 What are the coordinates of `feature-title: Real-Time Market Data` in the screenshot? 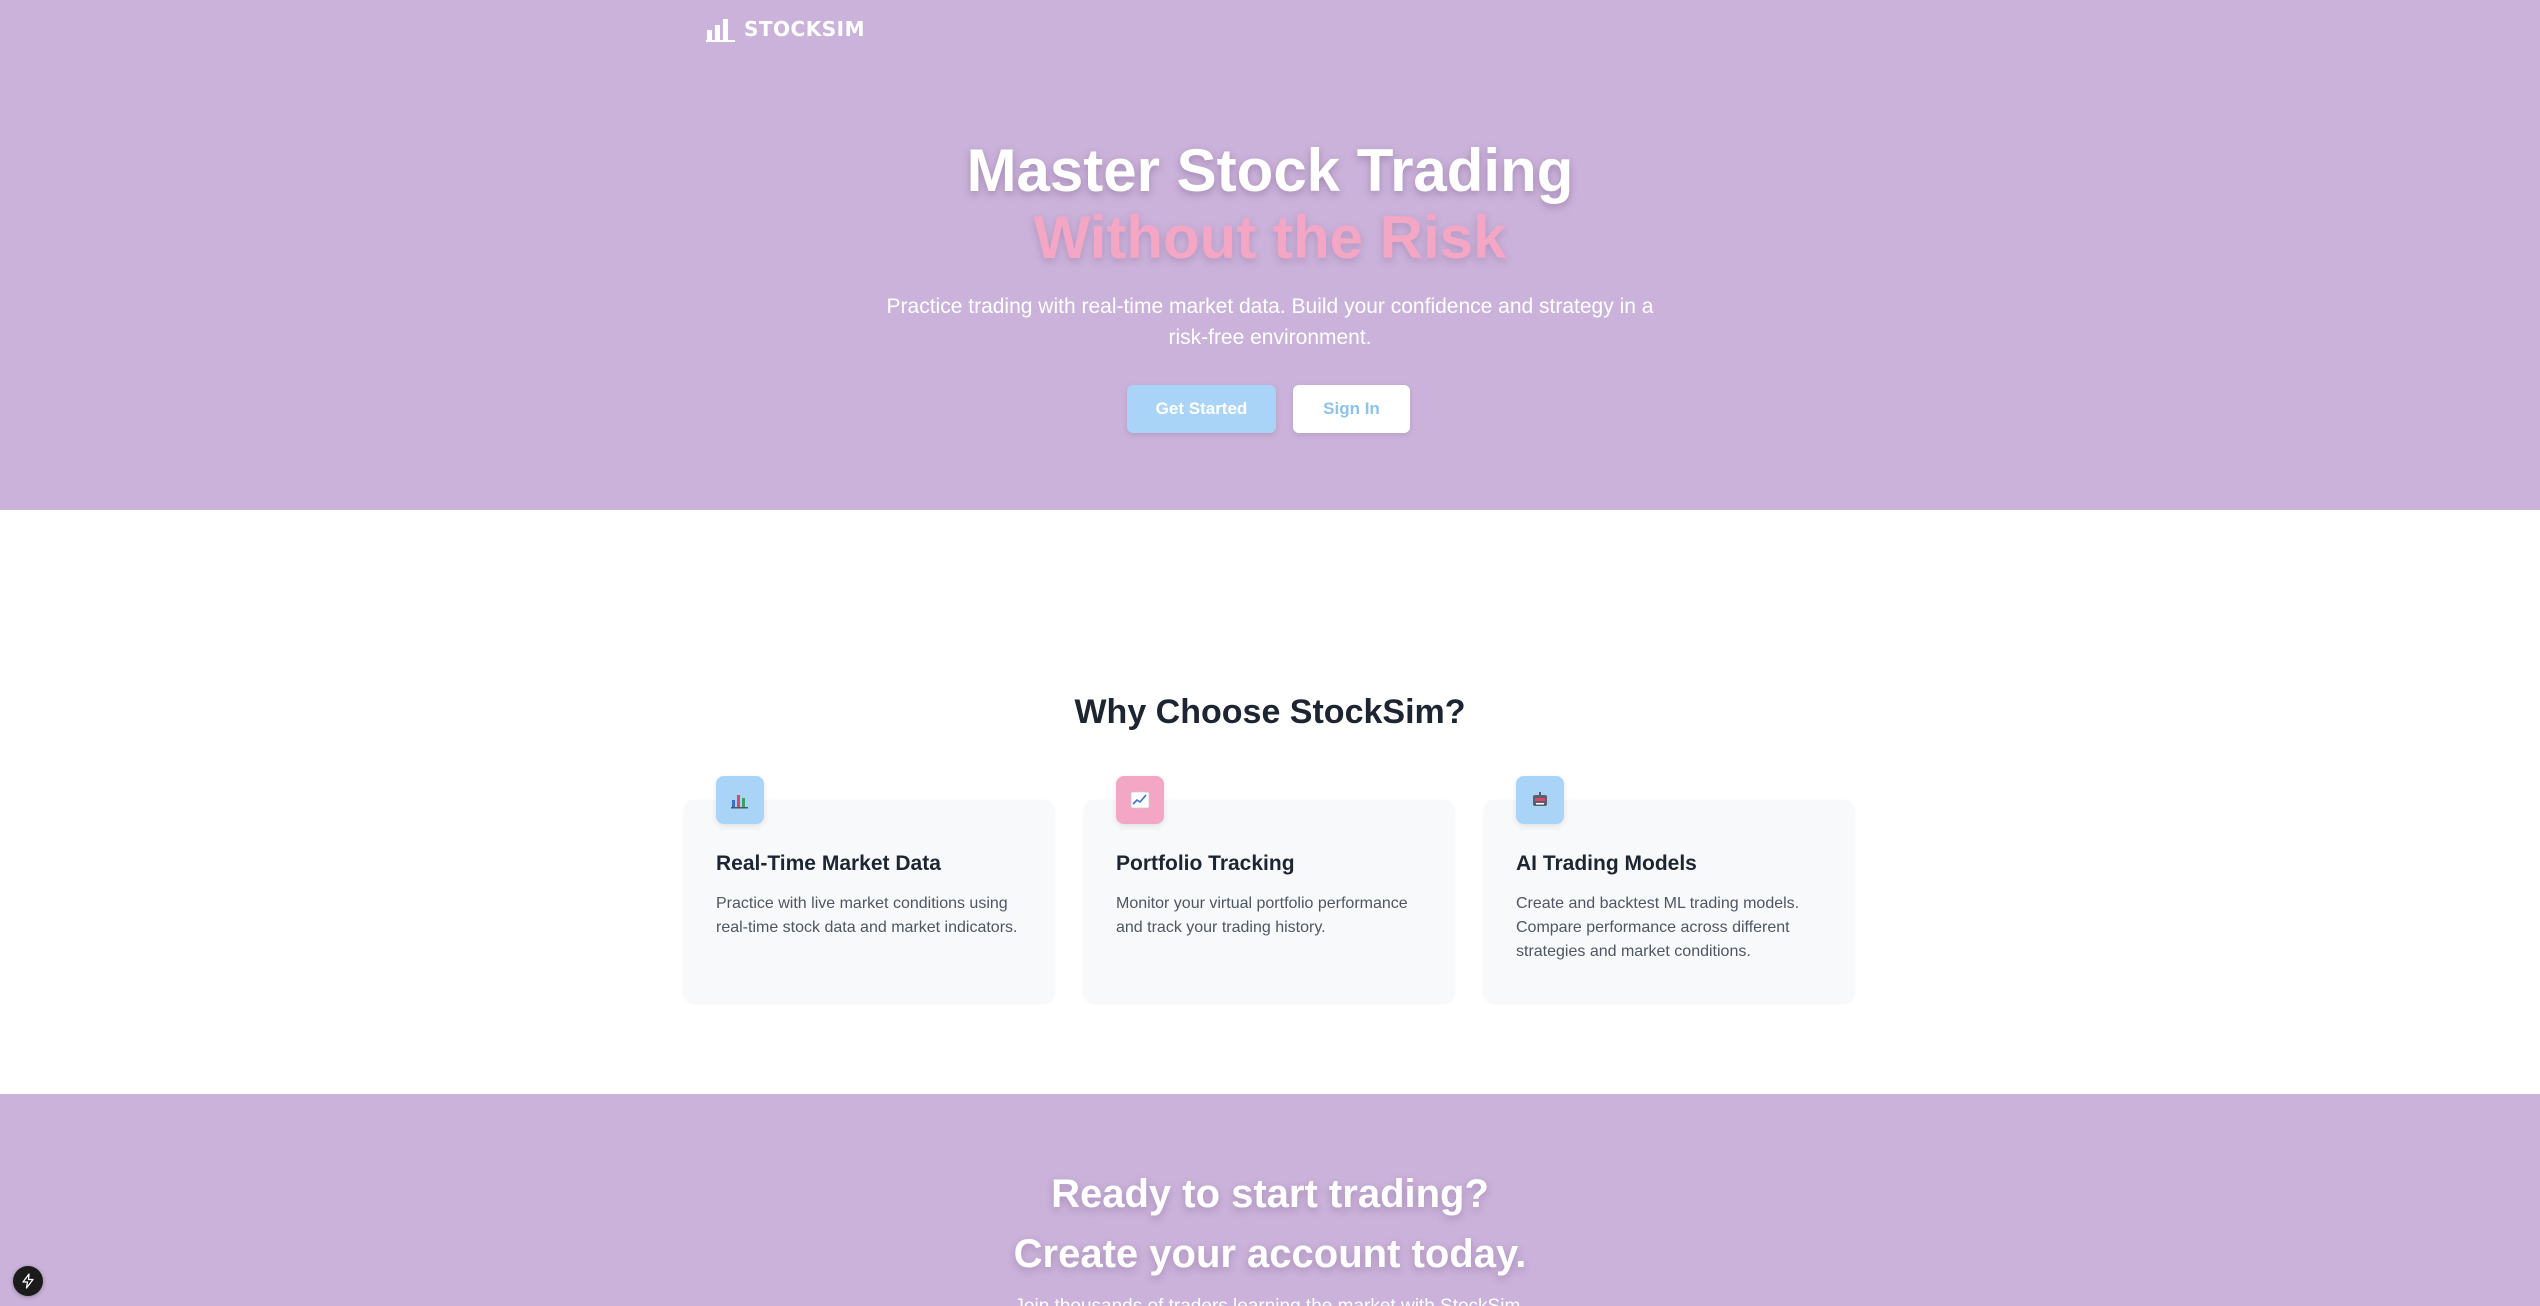 It's located at (828, 863).